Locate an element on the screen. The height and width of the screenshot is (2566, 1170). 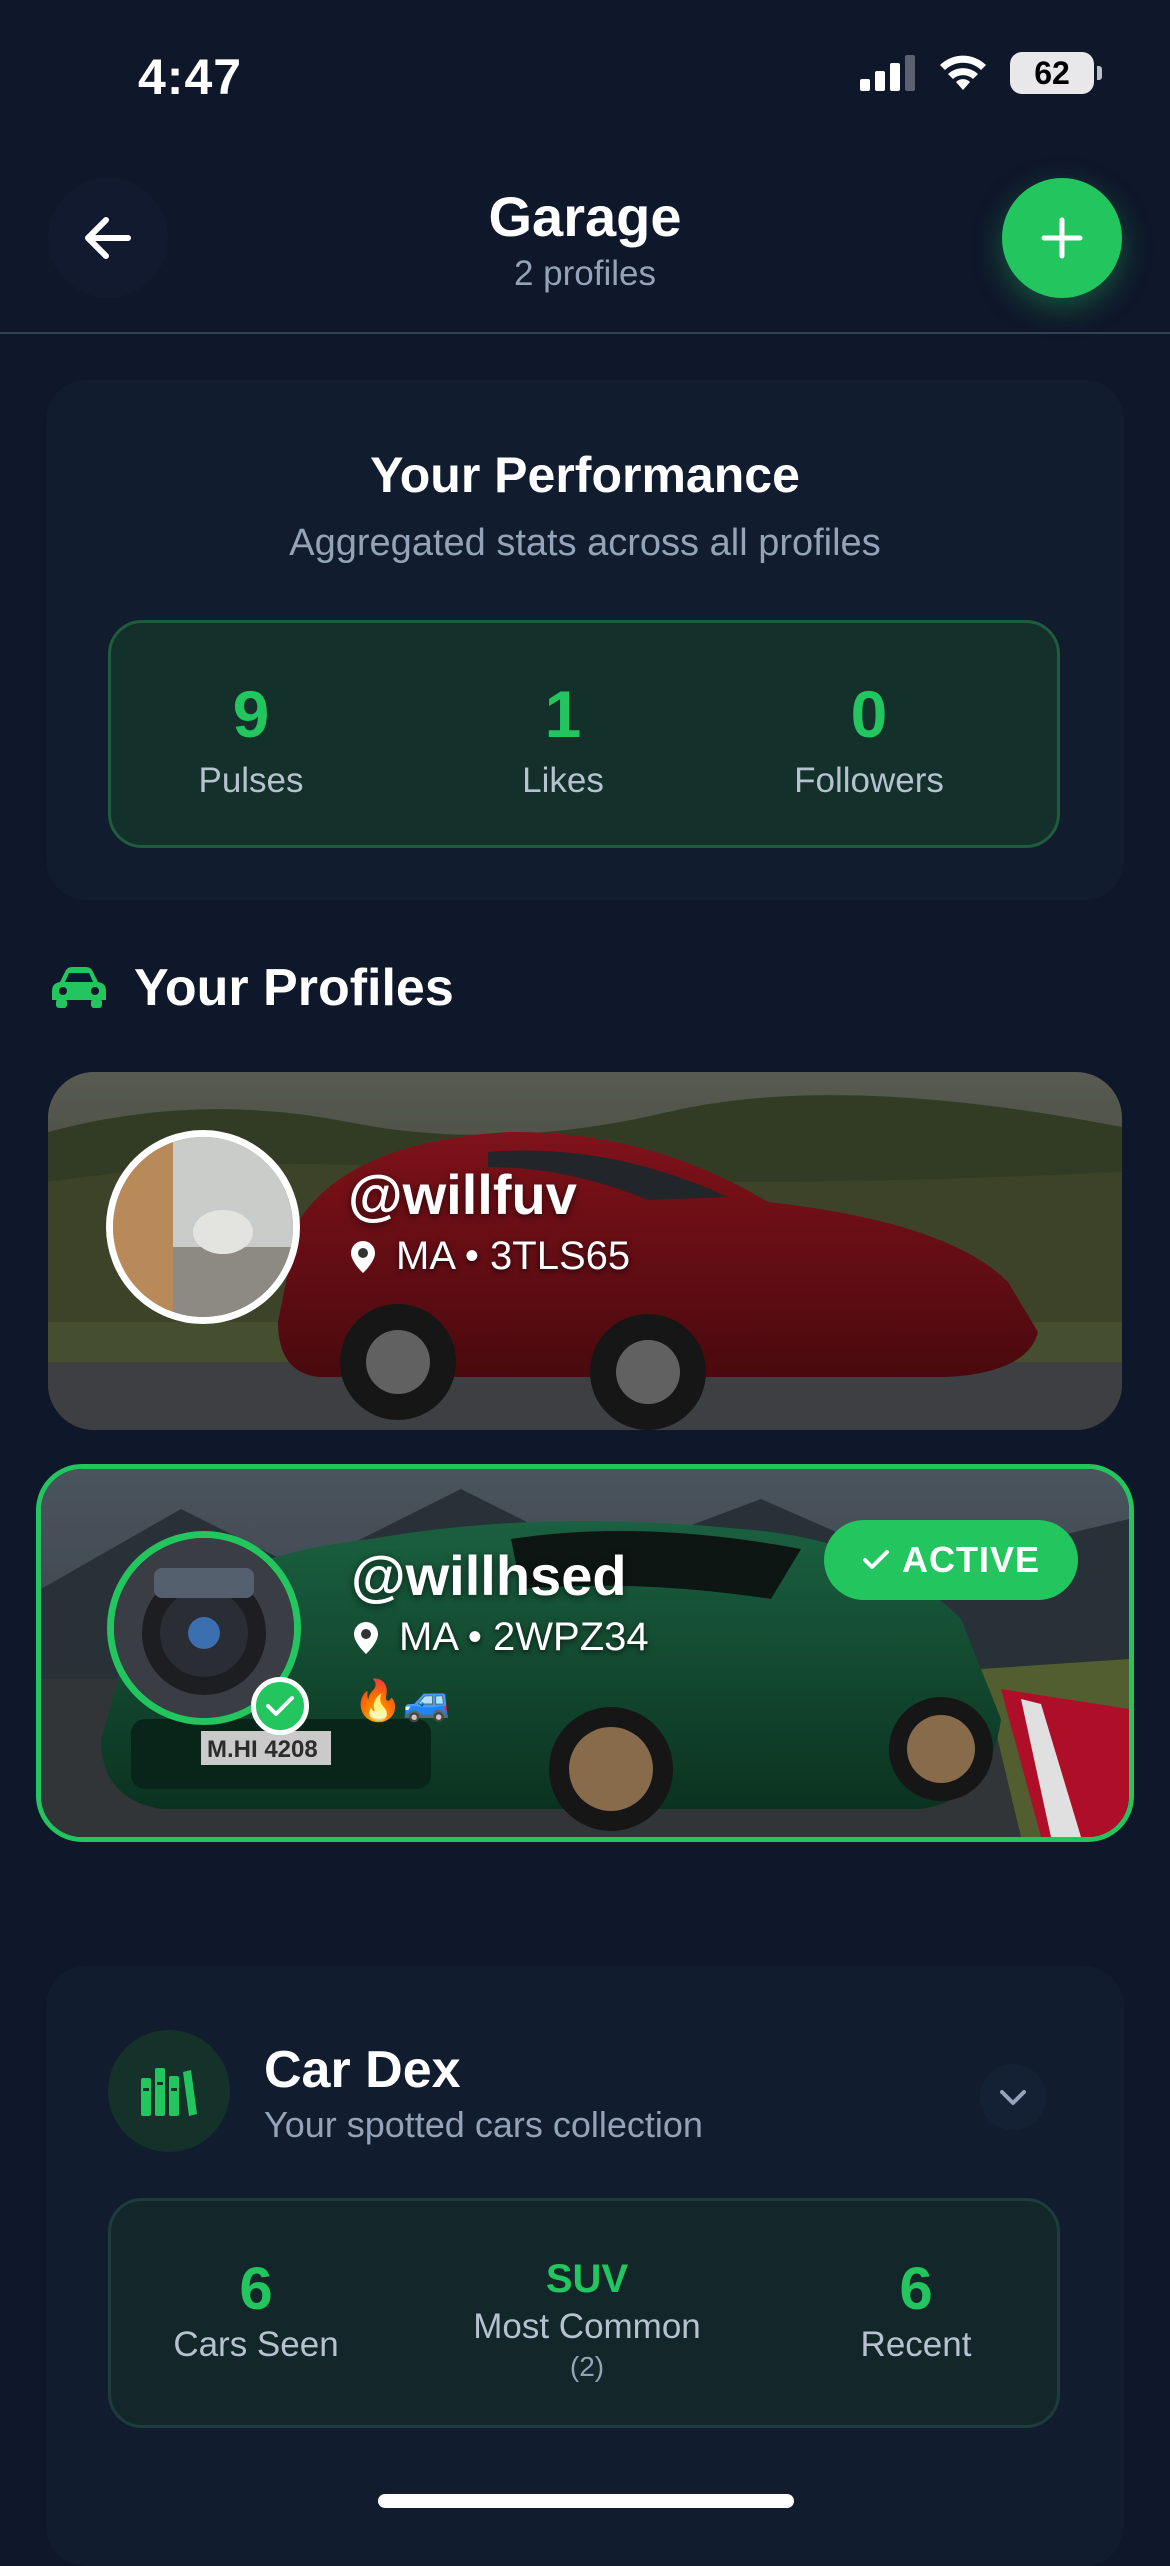
status-icons: 62 is located at coordinates (981, 73).